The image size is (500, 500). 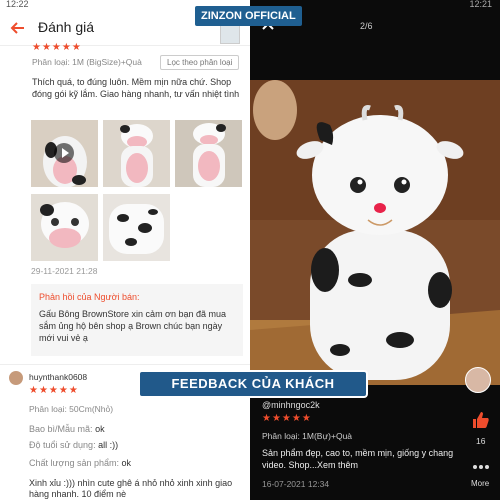 What do you see at coordinates (307, 436) in the screenshot?
I see `variant-label: Phân loại: 1M(Bự)+Quà` at bounding box center [307, 436].